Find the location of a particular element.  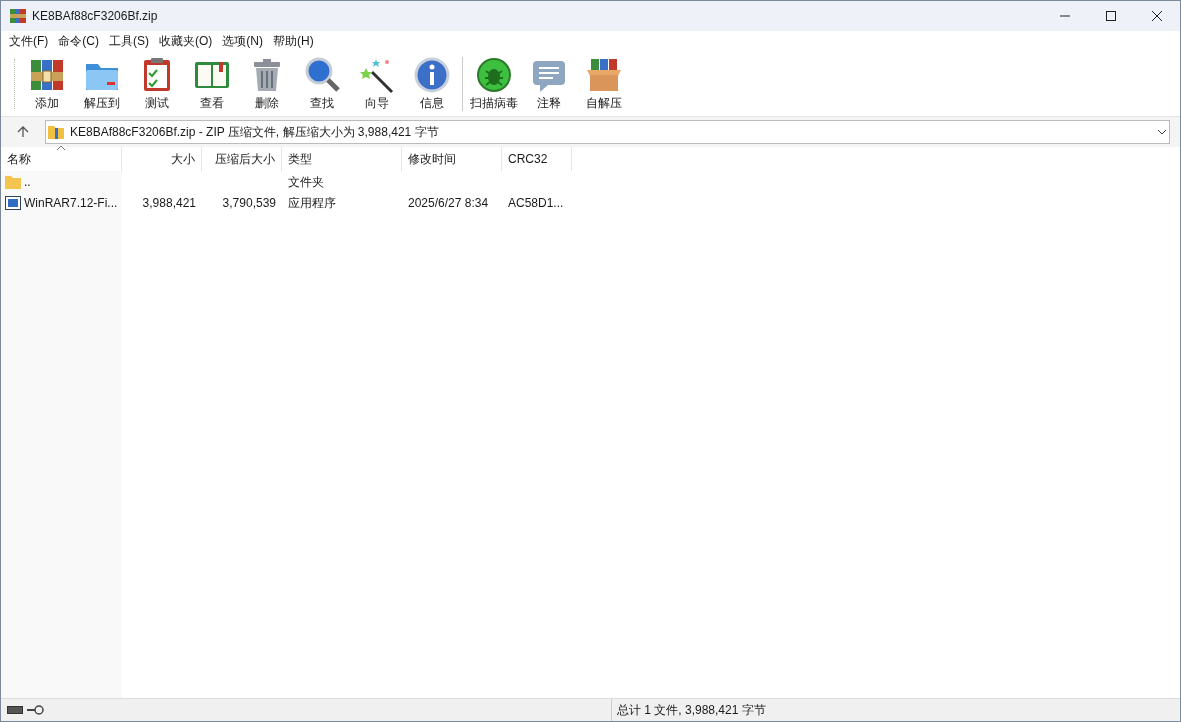

column-header: 大小 is located at coordinates (162, 159).